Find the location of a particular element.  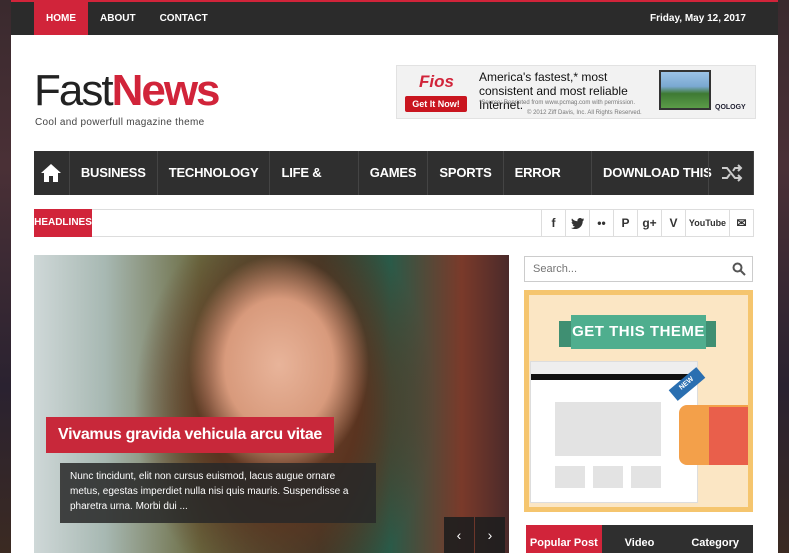

sidebar-tabs: Popular Post Video Category is located at coordinates (639, 539).